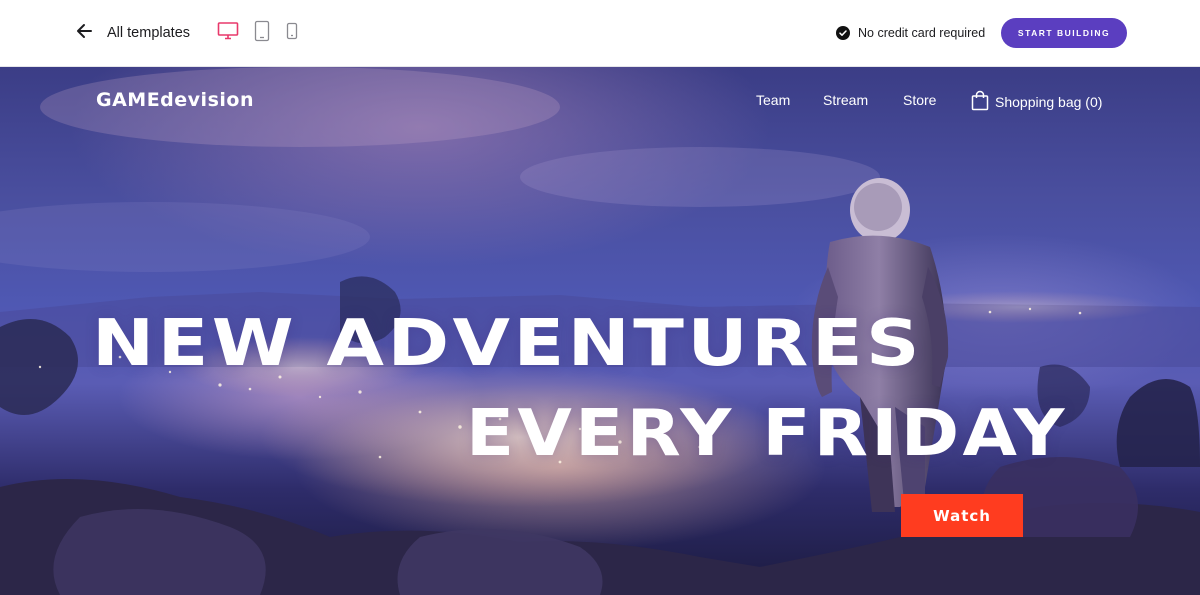 The width and height of the screenshot is (1200, 595). I want to click on no-credit-card-text: No credit card required, so click(922, 33).